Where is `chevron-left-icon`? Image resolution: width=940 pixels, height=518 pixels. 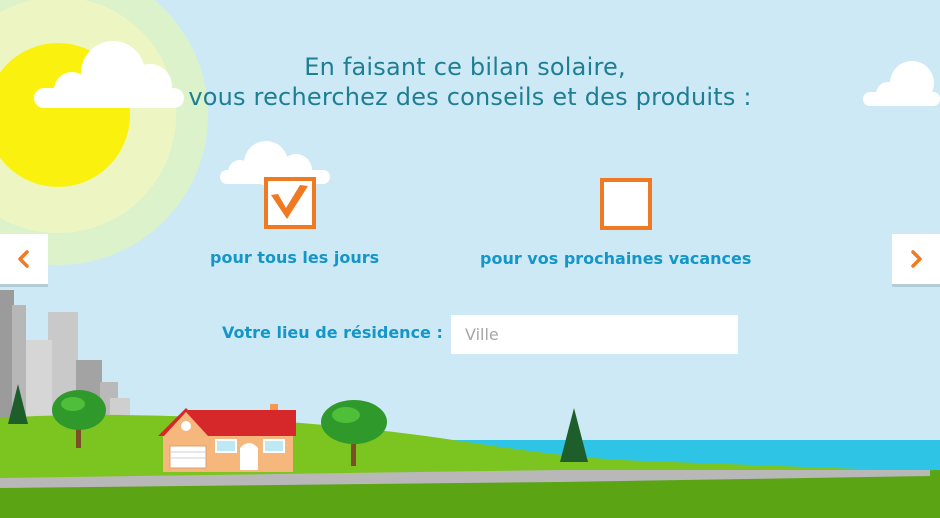 chevron-left-icon is located at coordinates (23, 259).